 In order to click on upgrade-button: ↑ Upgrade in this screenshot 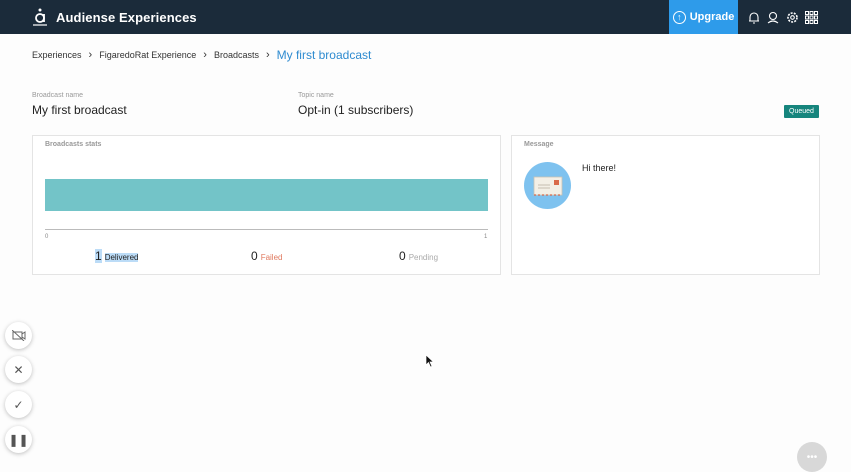, I will do `click(703, 17)`.